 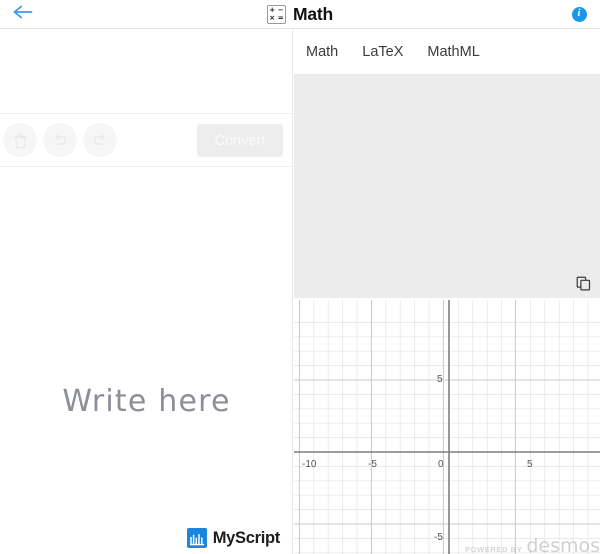 What do you see at coordinates (438, 537) in the screenshot?
I see `y-tick-label-neg5: -5` at bounding box center [438, 537].